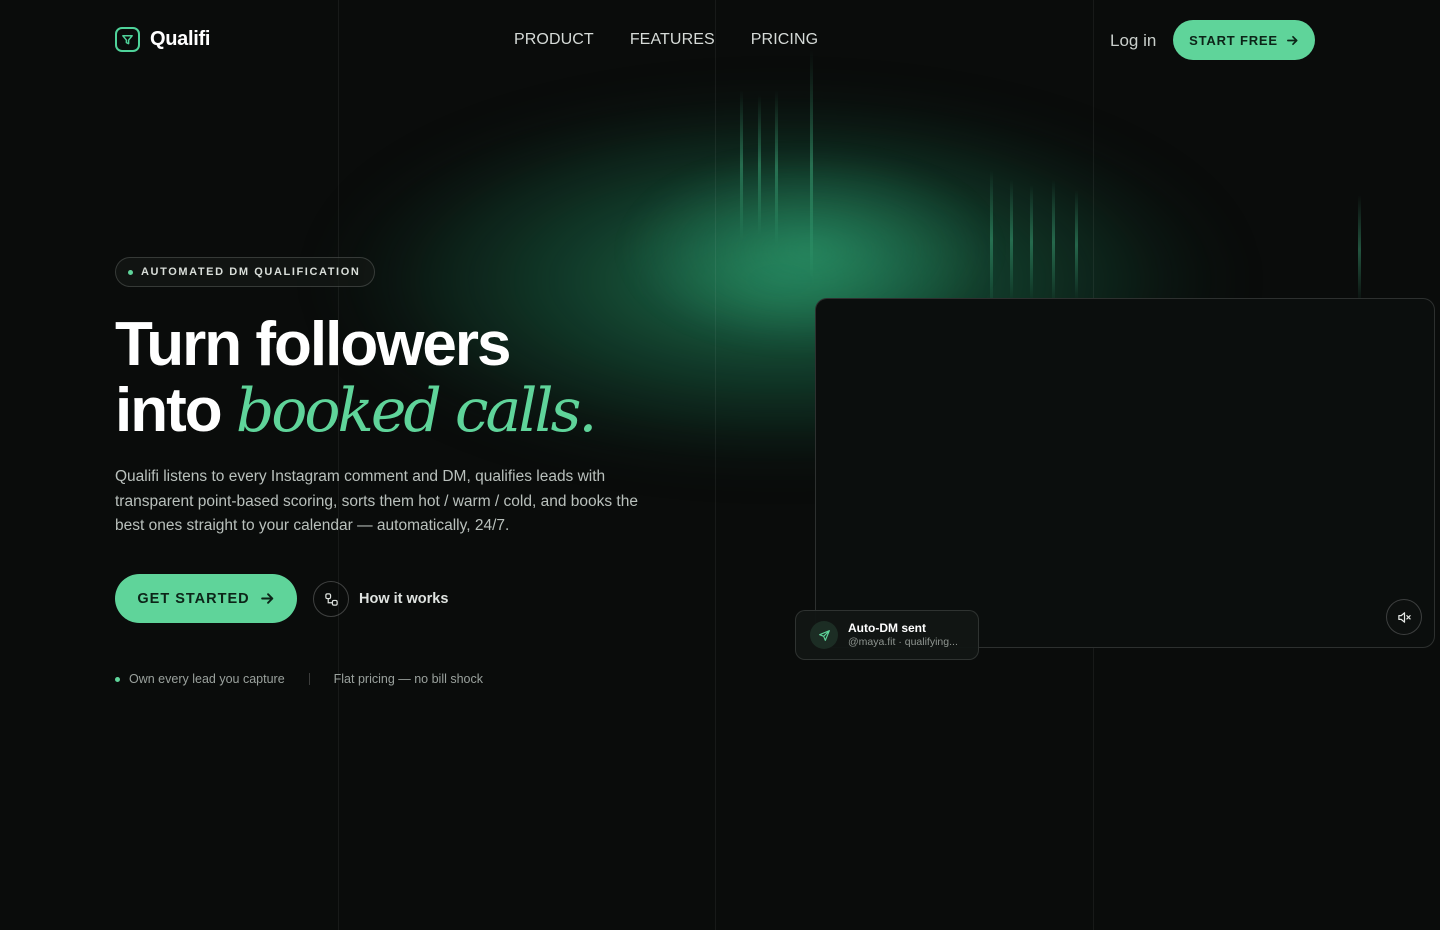  What do you see at coordinates (416, 411) in the screenshot?
I see `headline-accent: booked calls.` at bounding box center [416, 411].